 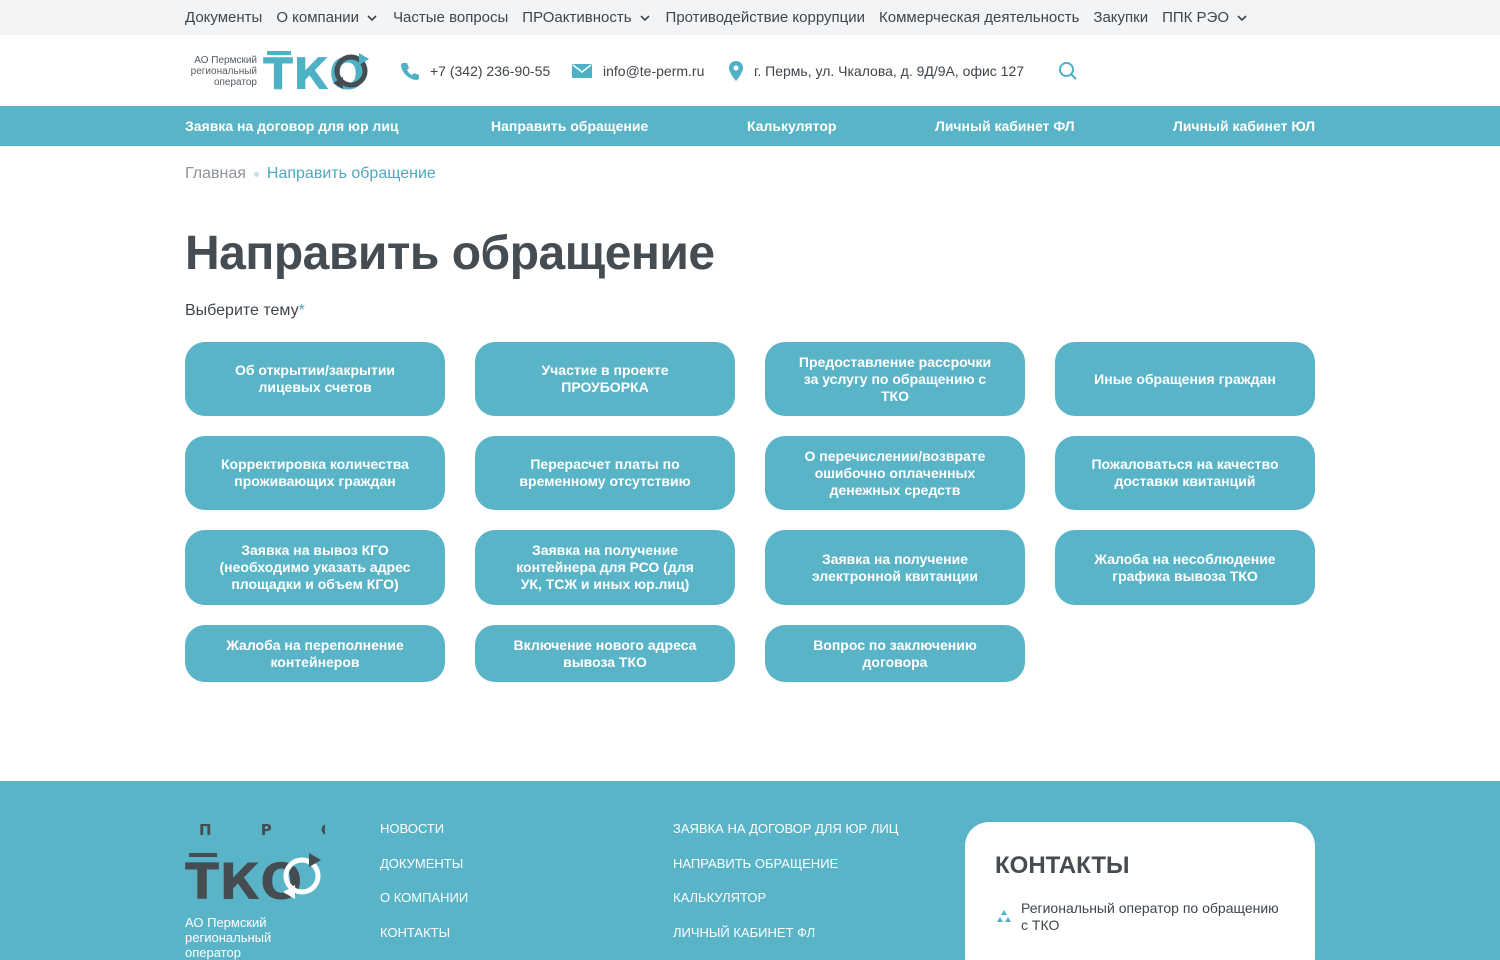 I want to click on recycle-icon, so click(x=1004, y=916).